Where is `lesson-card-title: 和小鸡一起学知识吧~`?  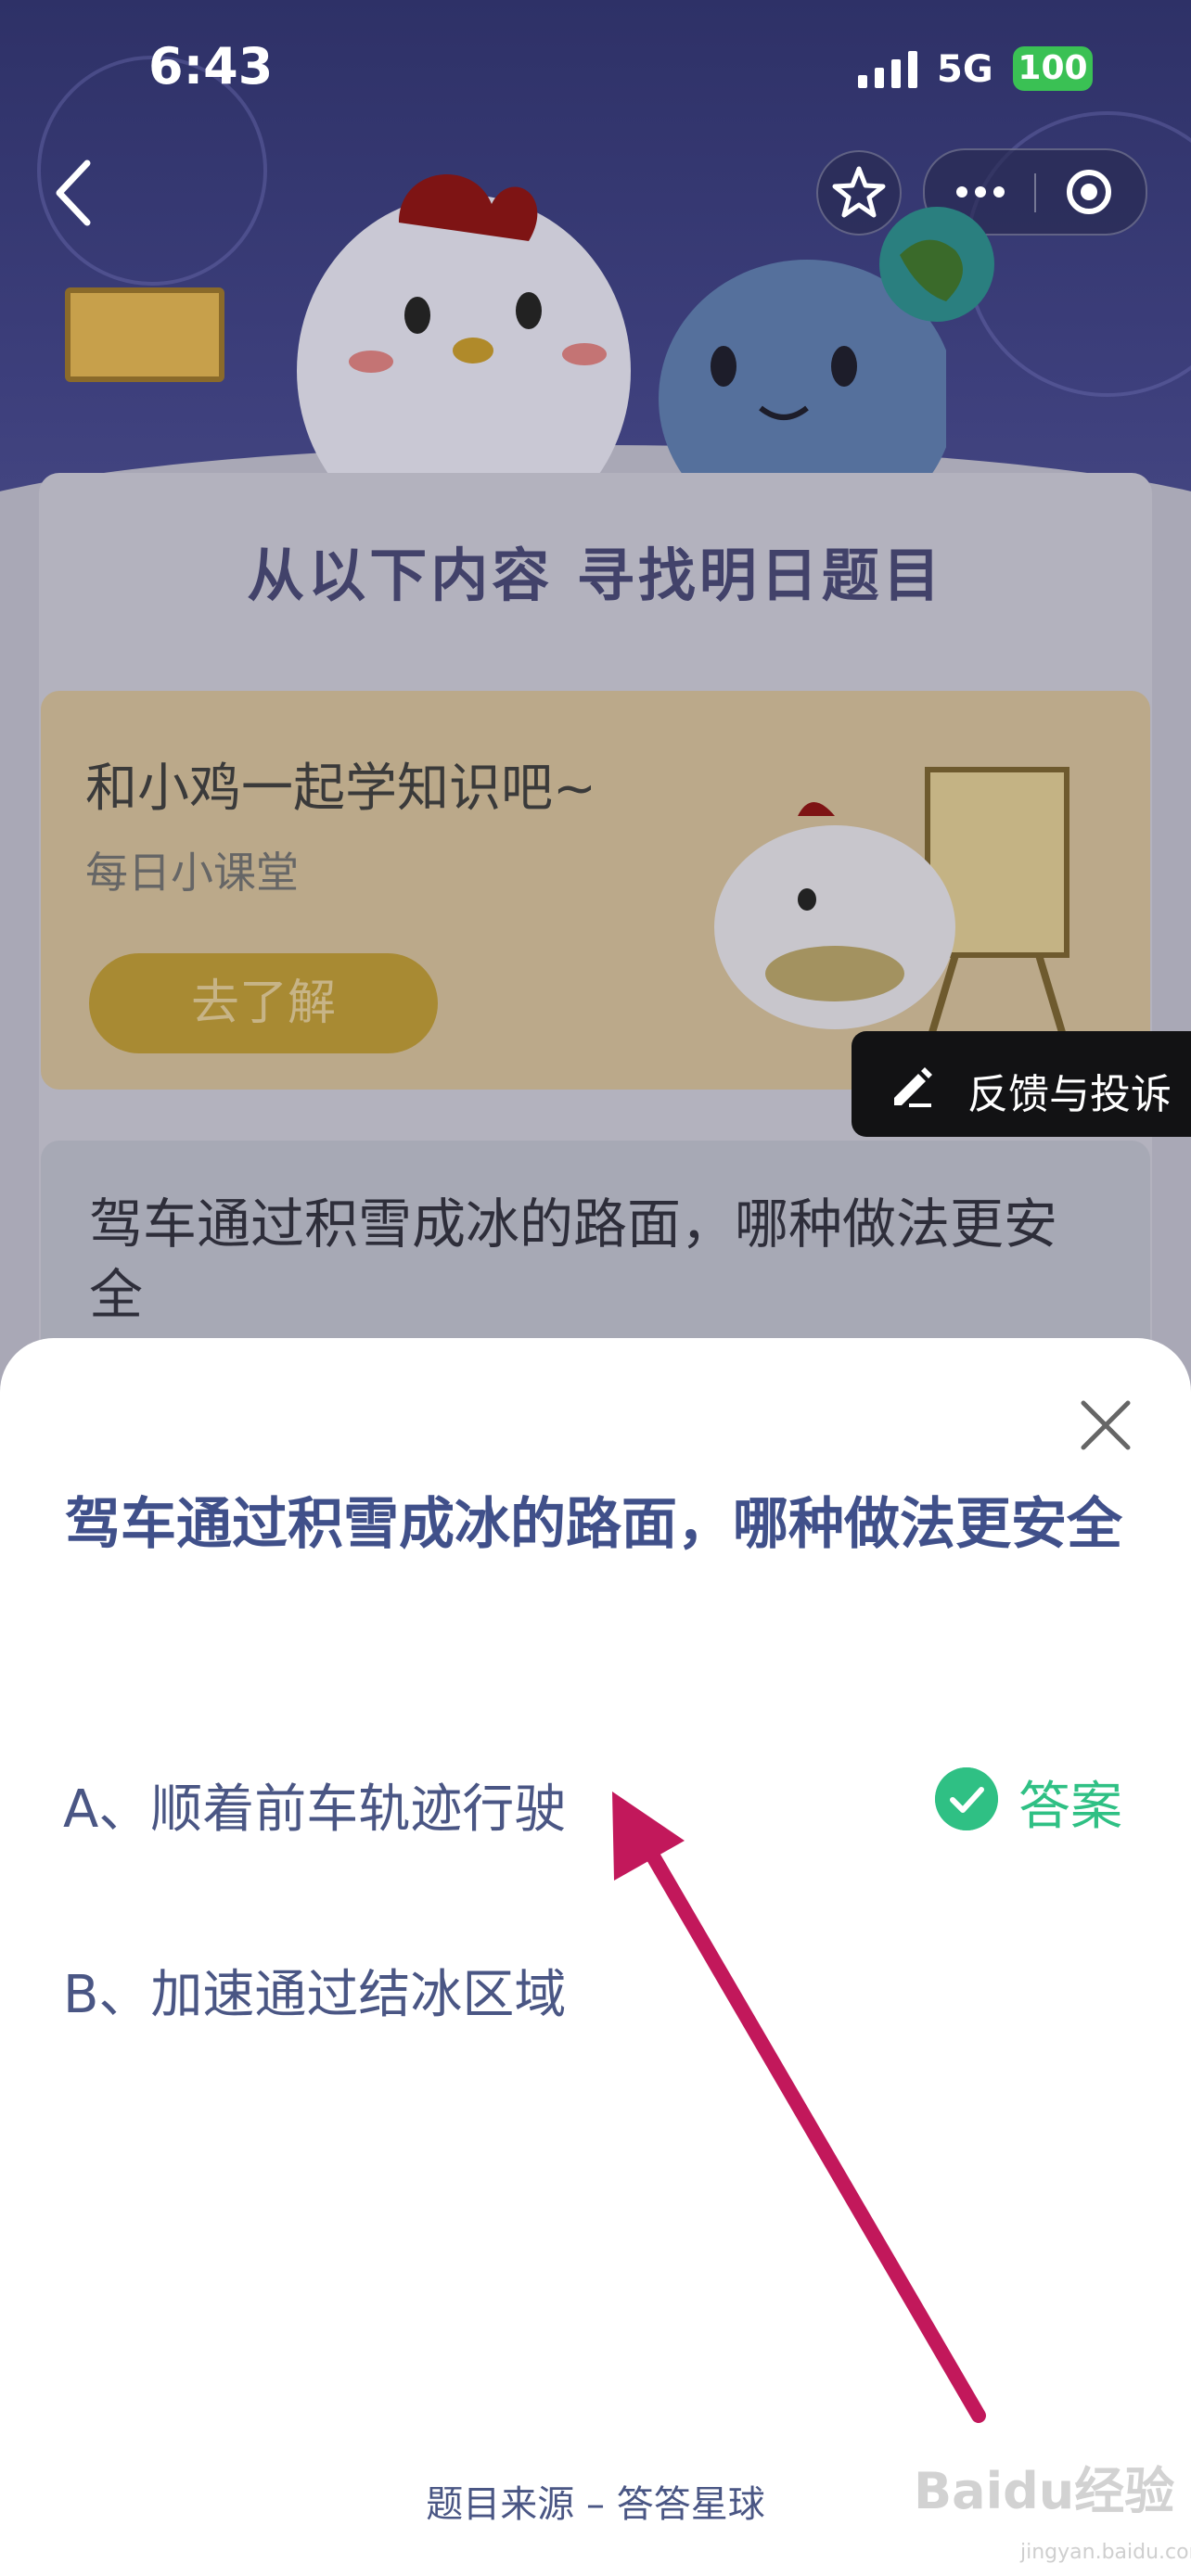
lesson-card-title: 和小鸡一起学知识吧~ is located at coordinates (340, 789).